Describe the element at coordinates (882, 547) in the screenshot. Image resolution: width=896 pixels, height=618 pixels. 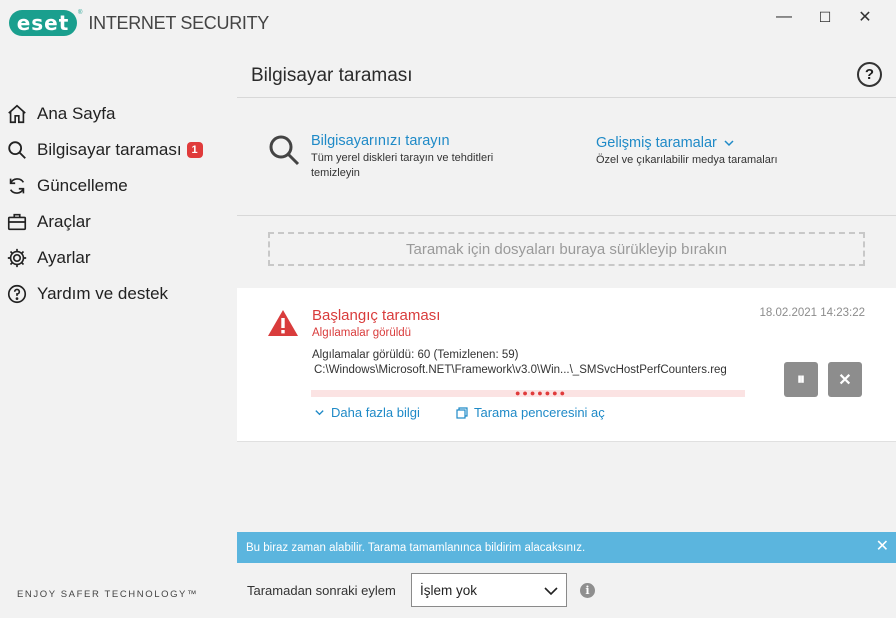
I see `close-icon: ✕` at that location.